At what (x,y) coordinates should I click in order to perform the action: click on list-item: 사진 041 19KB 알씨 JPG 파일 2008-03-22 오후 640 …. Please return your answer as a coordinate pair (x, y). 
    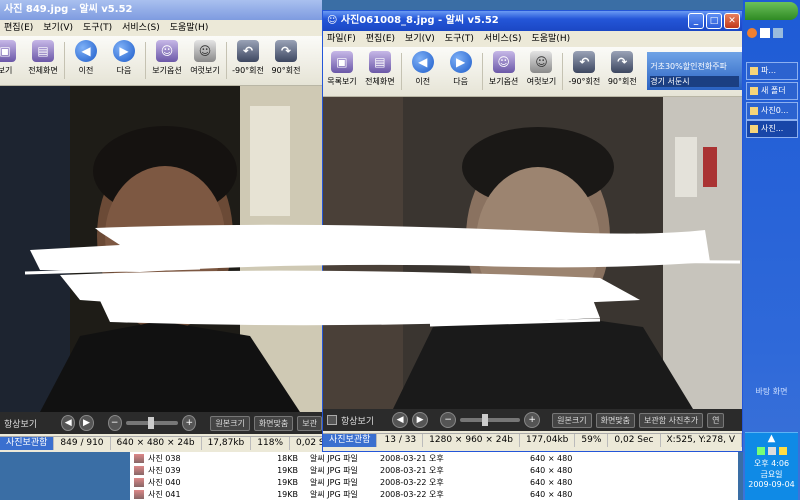
    Looking at the image, I should click on (434, 494).